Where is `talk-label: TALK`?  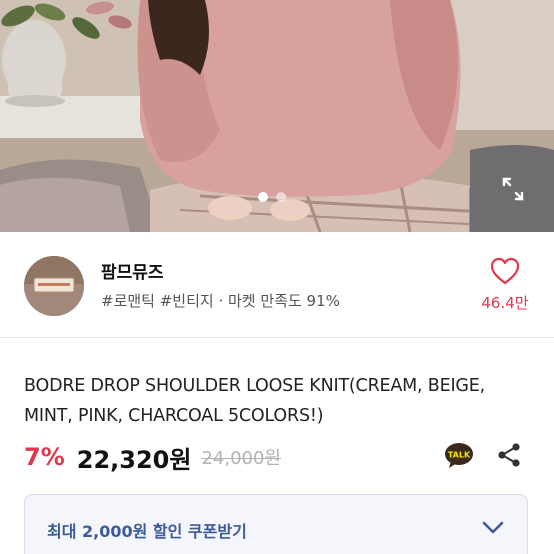 talk-label: TALK is located at coordinates (459, 455).